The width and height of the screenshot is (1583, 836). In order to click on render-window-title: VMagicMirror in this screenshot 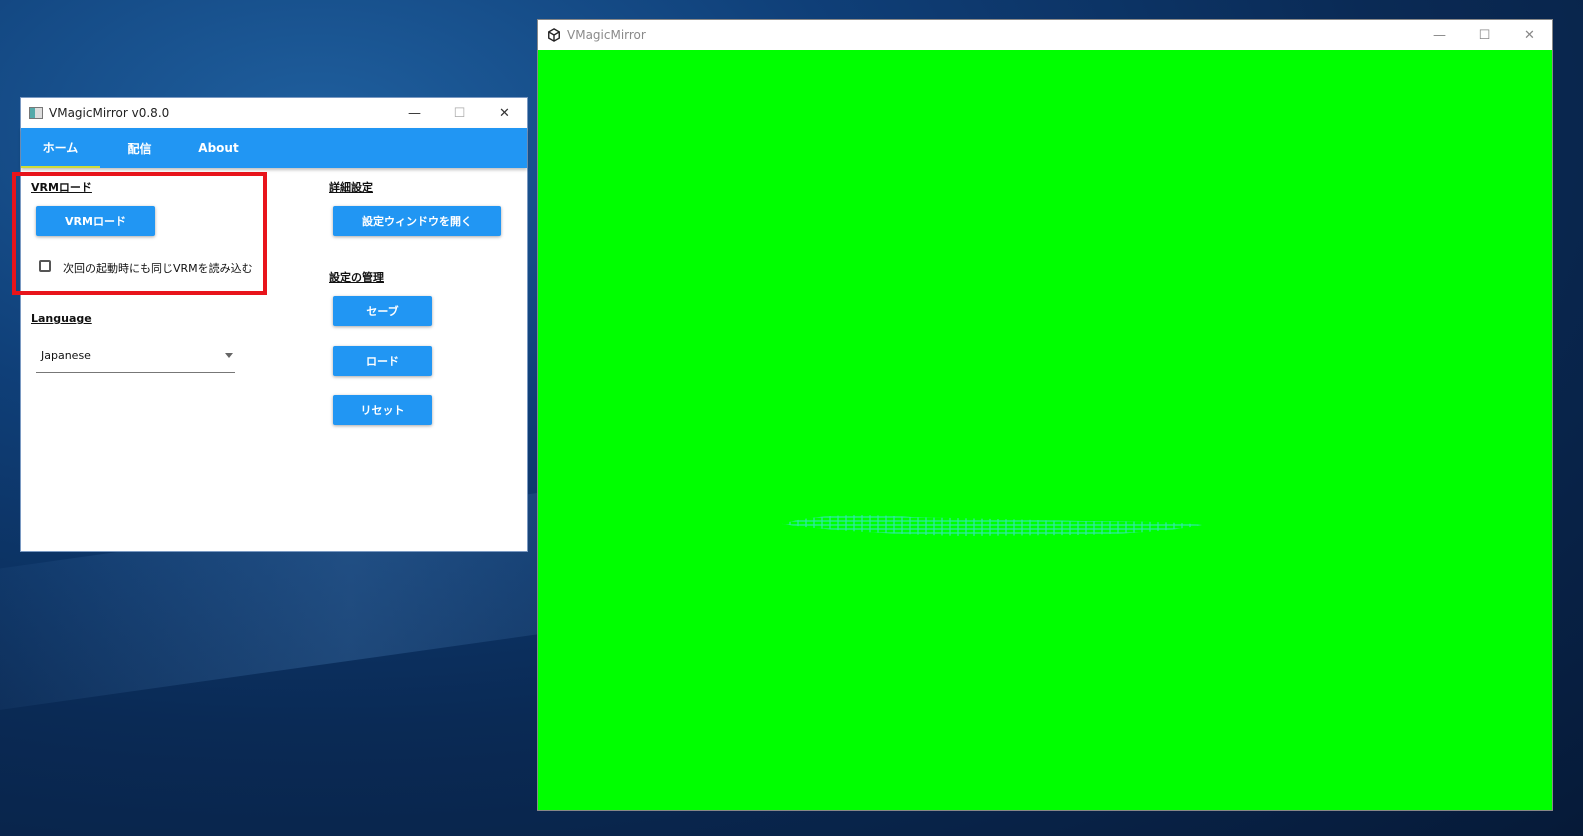, I will do `click(606, 35)`.